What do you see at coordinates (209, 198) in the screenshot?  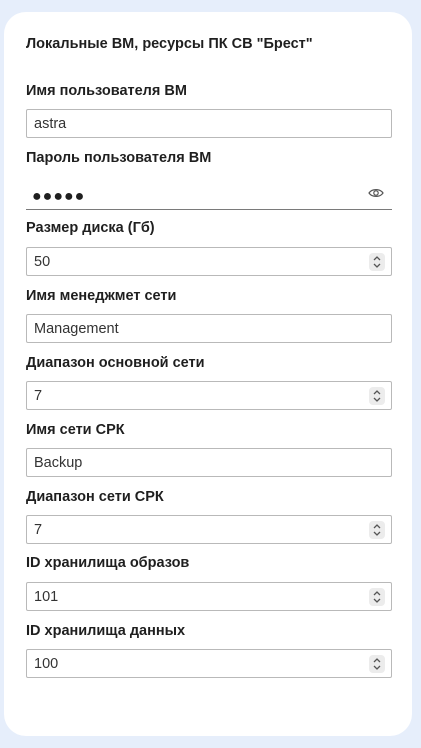 I see `password-input: ●●●●●` at bounding box center [209, 198].